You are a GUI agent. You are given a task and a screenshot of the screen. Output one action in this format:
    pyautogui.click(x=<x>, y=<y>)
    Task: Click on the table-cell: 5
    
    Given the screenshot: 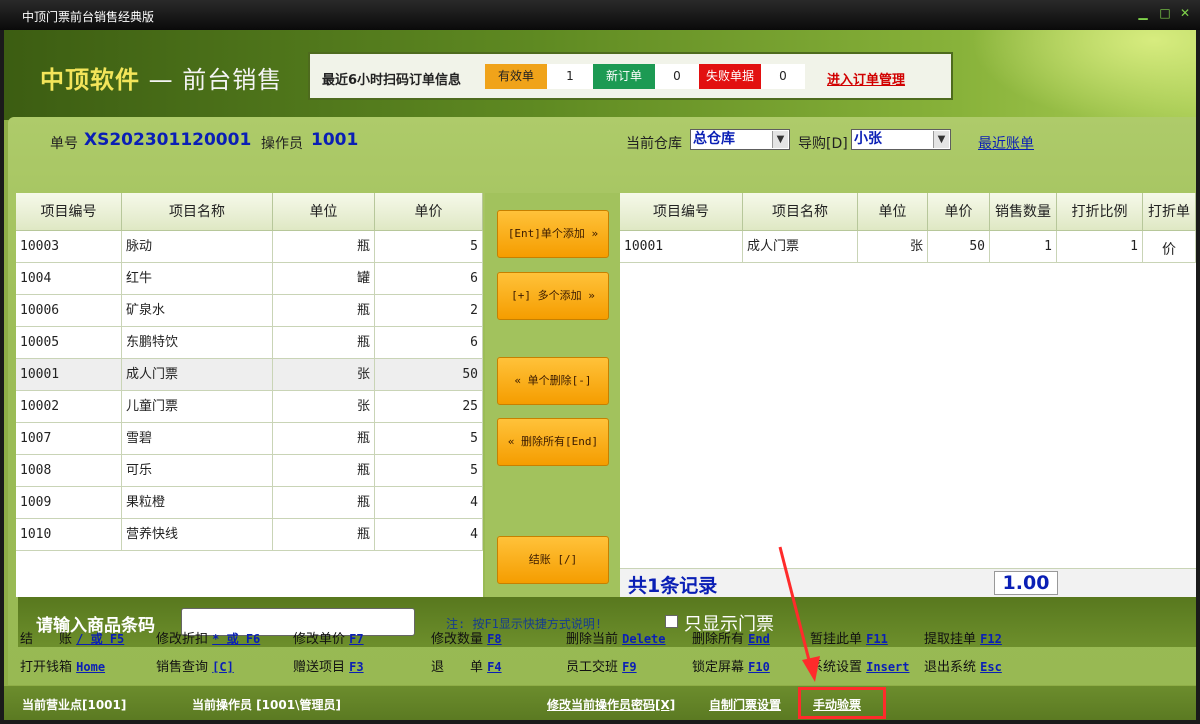 What is the action you would take?
    pyautogui.click(x=429, y=247)
    